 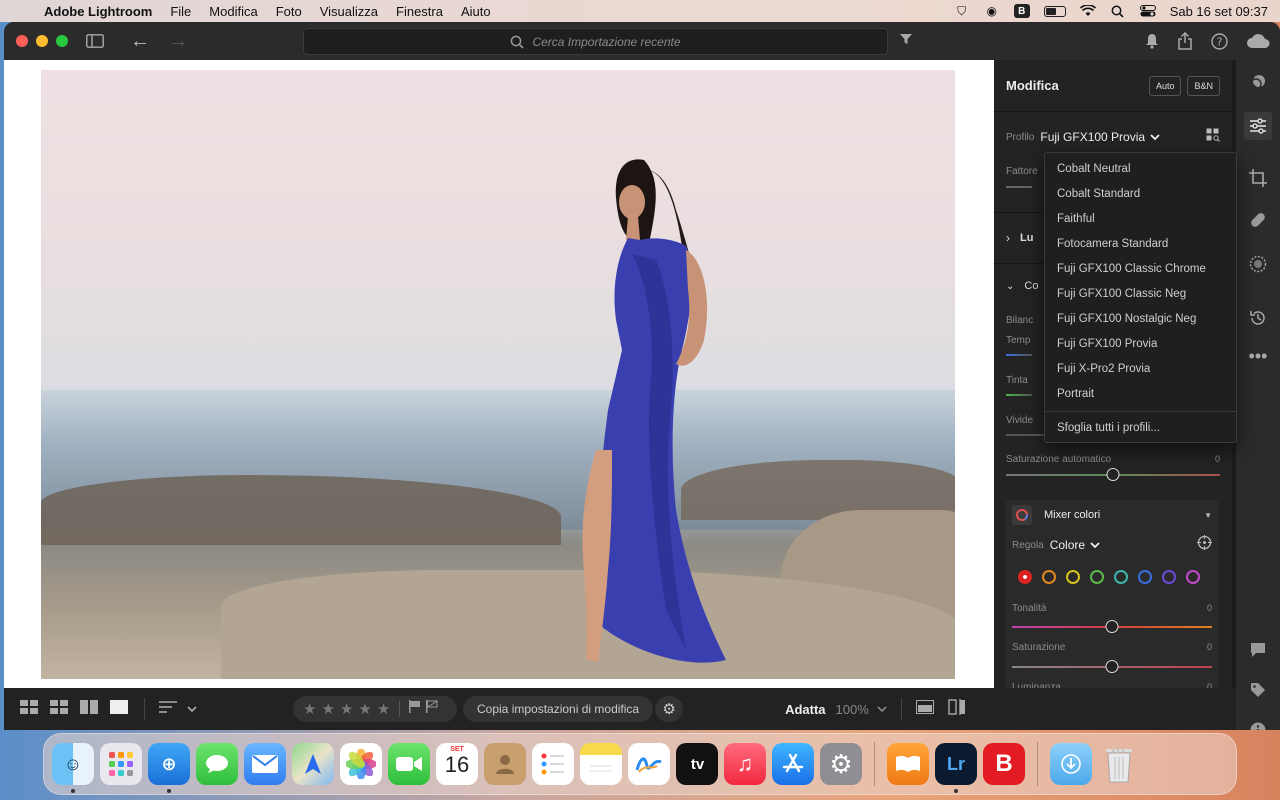 I want to click on close-window-button, so click(x=22, y=41).